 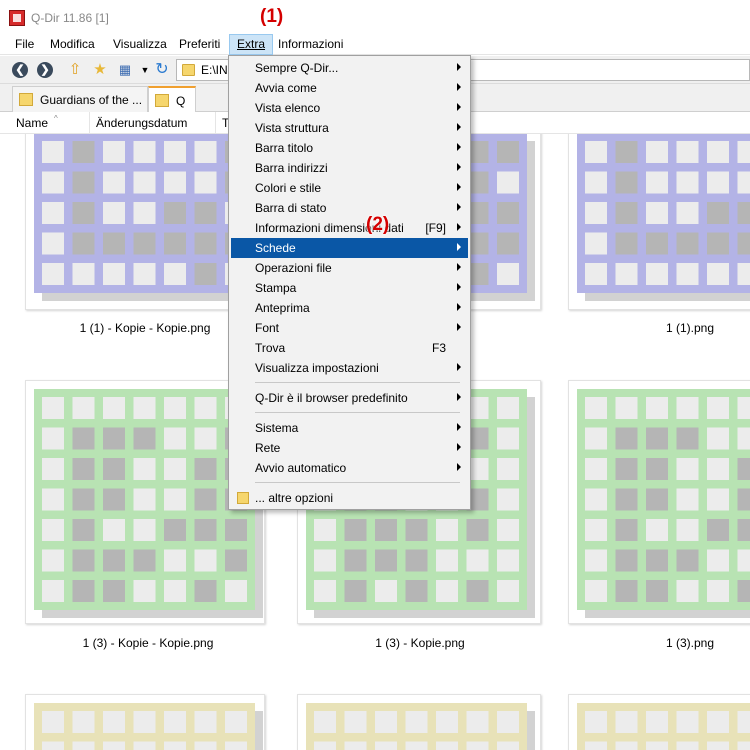 I want to click on tab-label: Q, so click(x=181, y=101).